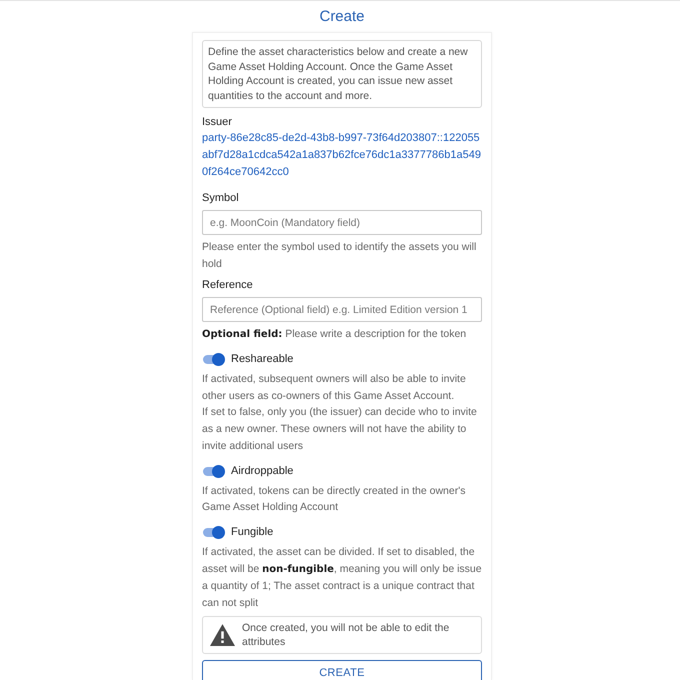  Describe the element at coordinates (262, 359) in the screenshot. I see `toggle-label: Reshareable` at that location.